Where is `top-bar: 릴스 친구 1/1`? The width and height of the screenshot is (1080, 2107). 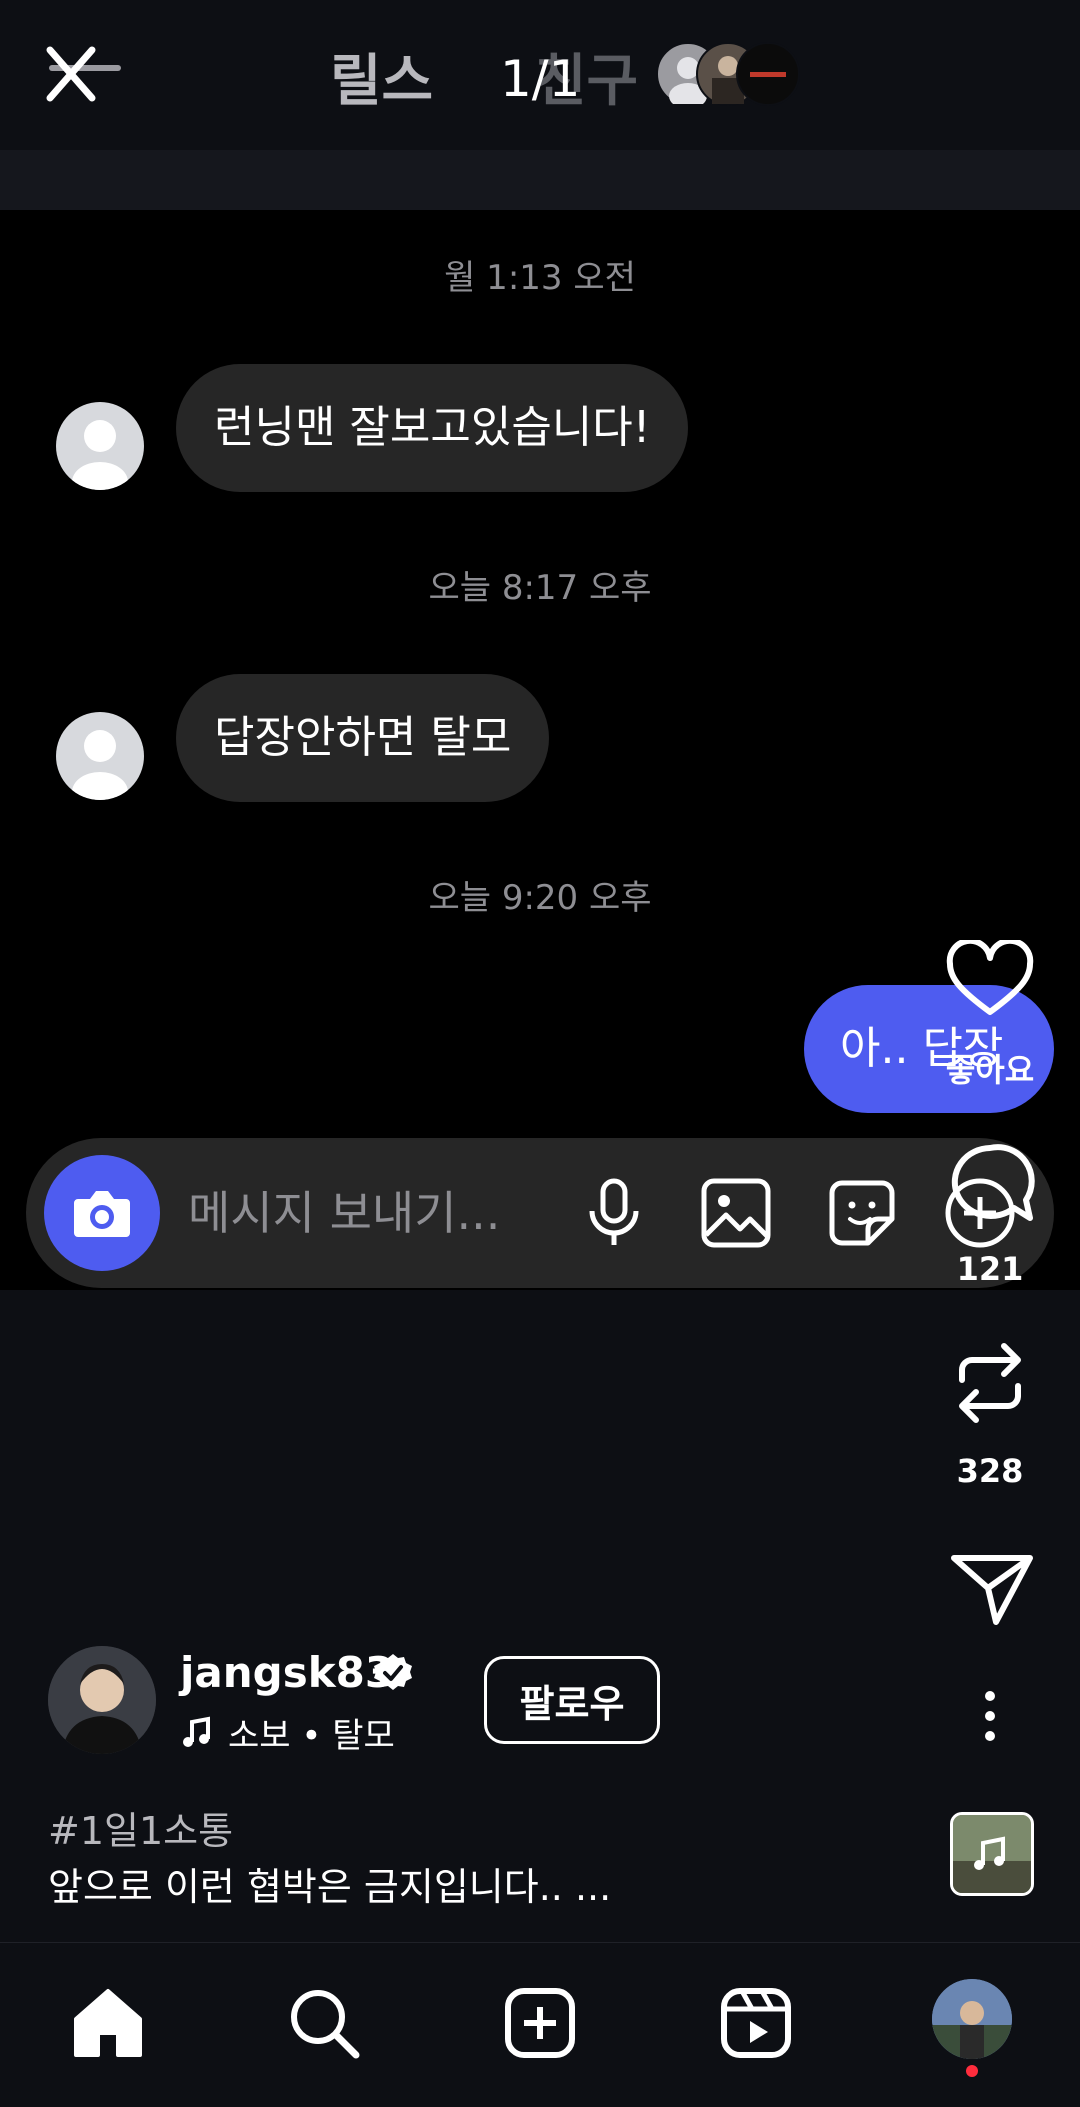
top-bar: 릴스 친구 1/1 is located at coordinates (540, 75).